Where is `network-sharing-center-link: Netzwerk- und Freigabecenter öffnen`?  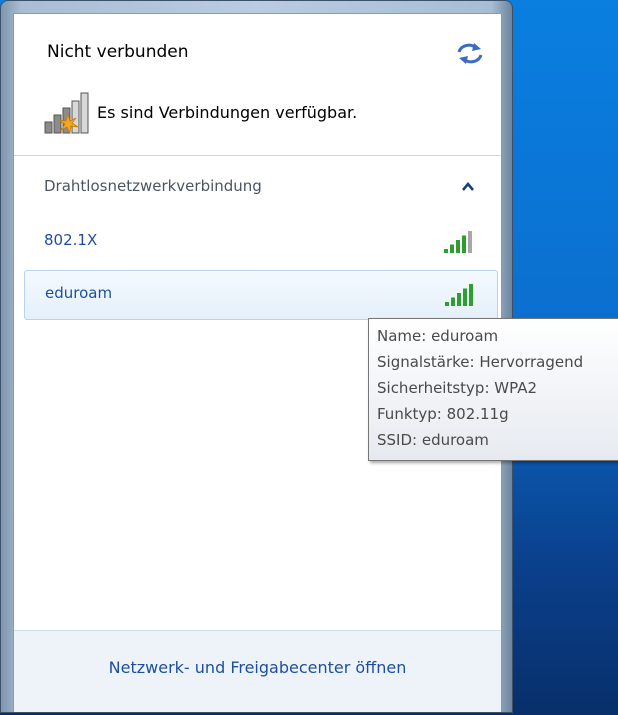 network-sharing-center-link: Netzwerk- und Freigabecenter öffnen is located at coordinates (257, 667).